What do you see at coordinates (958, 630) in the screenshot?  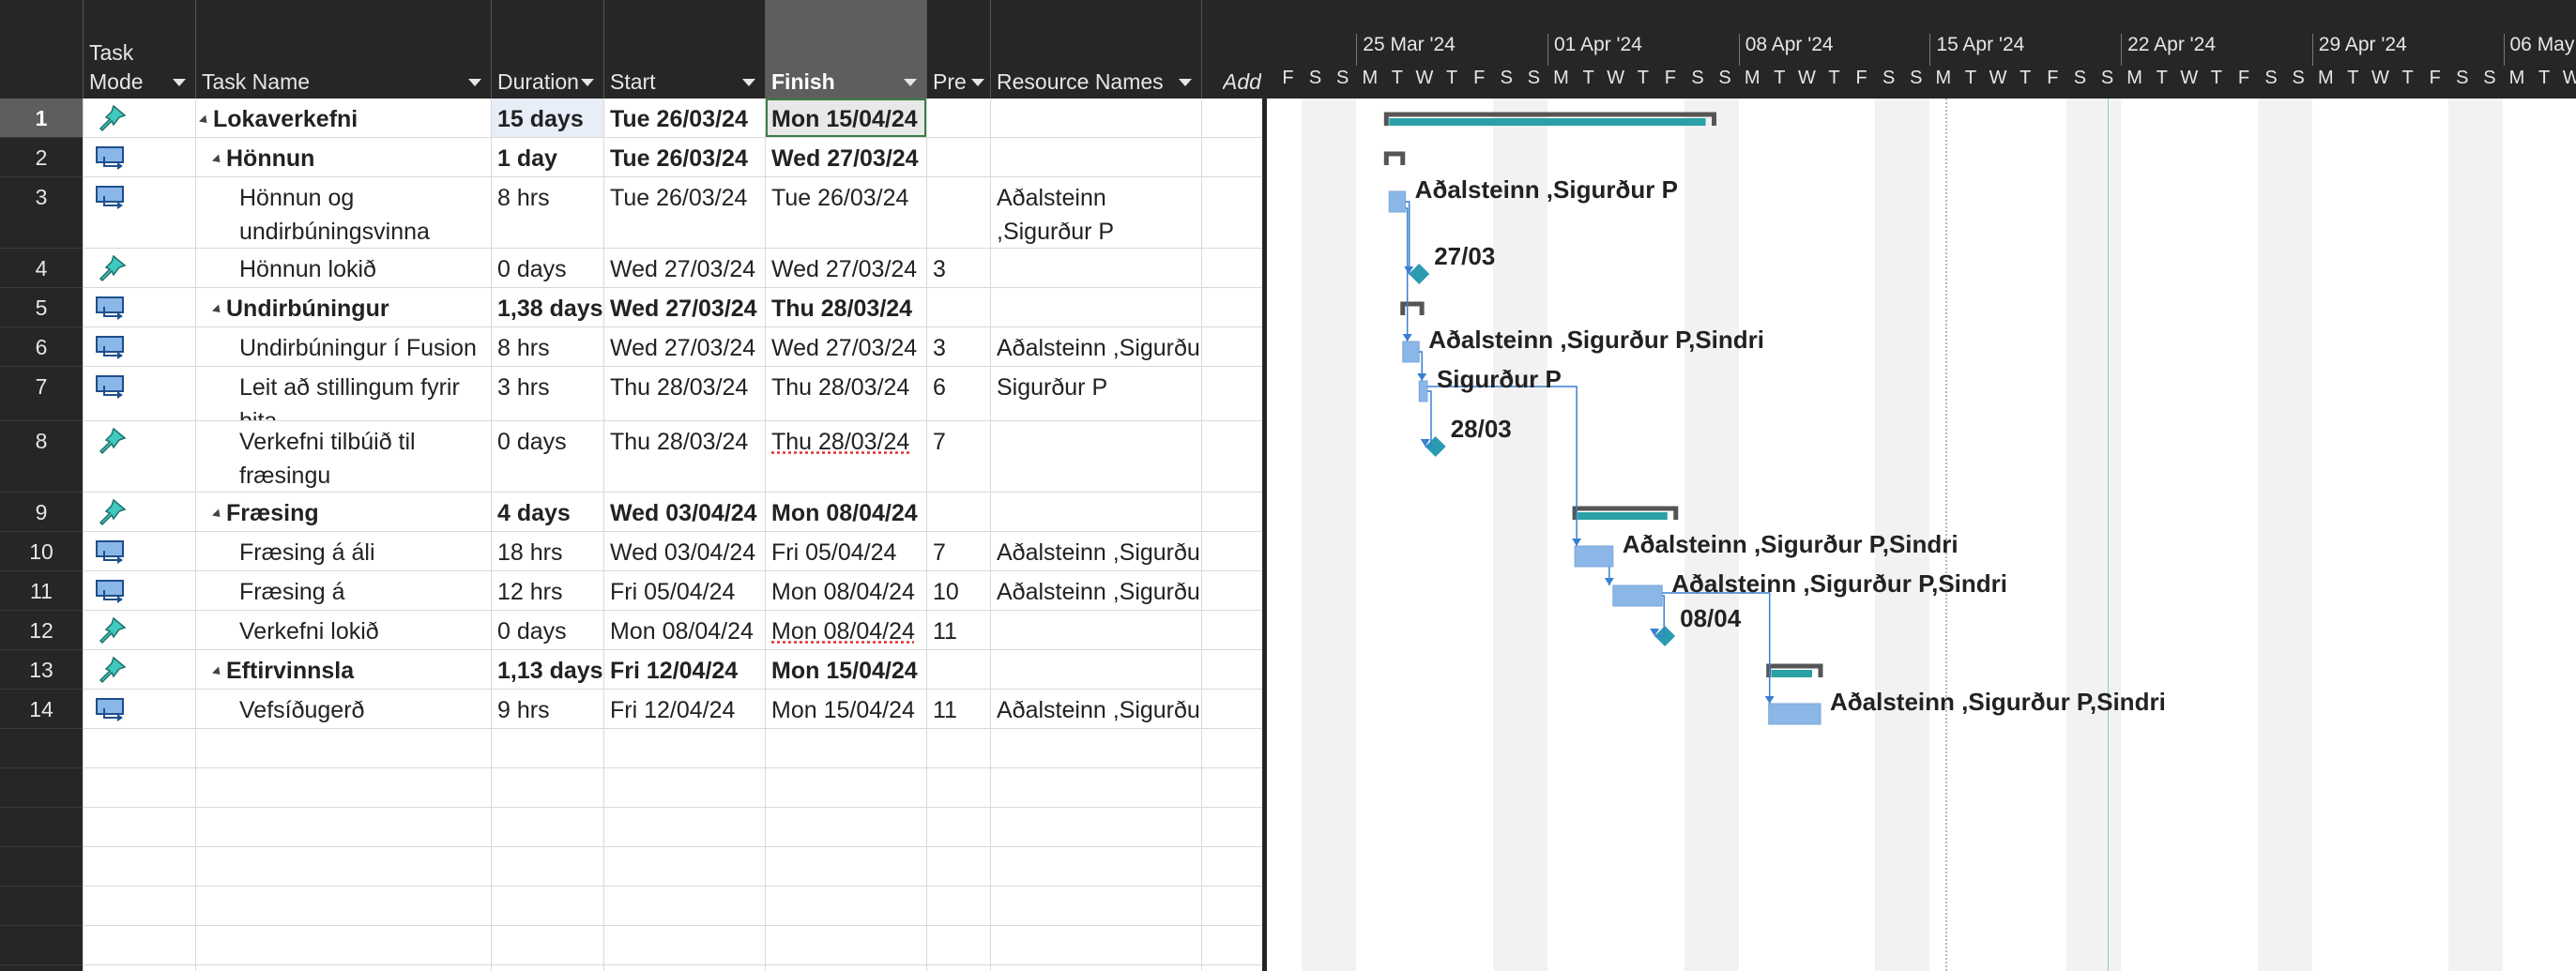 I see `predecessors-cell: 11` at bounding box center [958, 630].